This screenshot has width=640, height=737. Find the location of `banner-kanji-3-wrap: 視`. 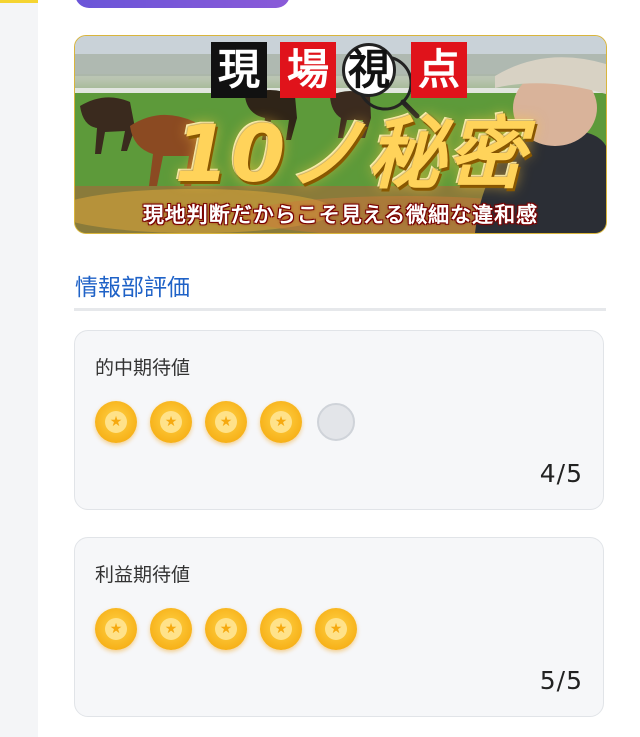

banner-kanji-3-wrap: 視 is located at coordinates (369, 70).